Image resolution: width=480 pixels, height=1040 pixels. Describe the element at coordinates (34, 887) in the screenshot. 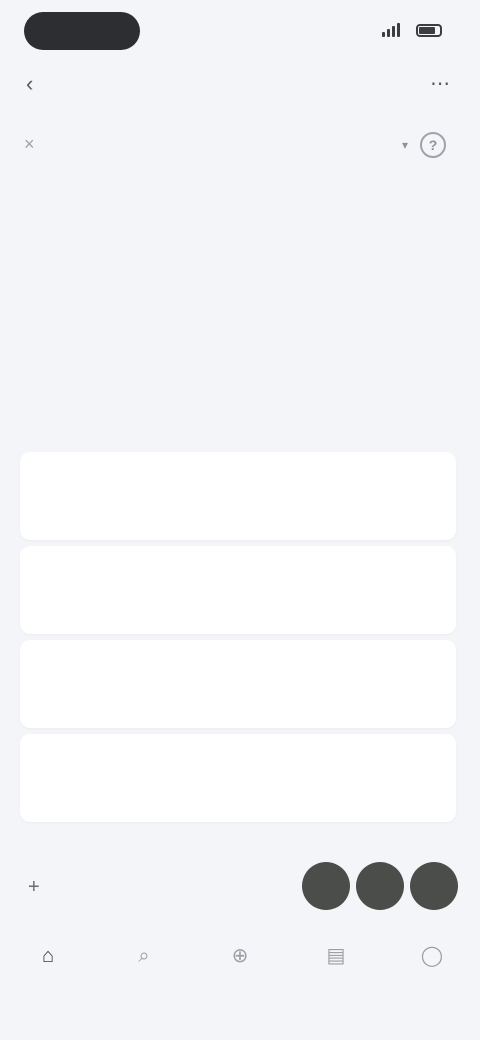

I see `add-icon: +` at that location.